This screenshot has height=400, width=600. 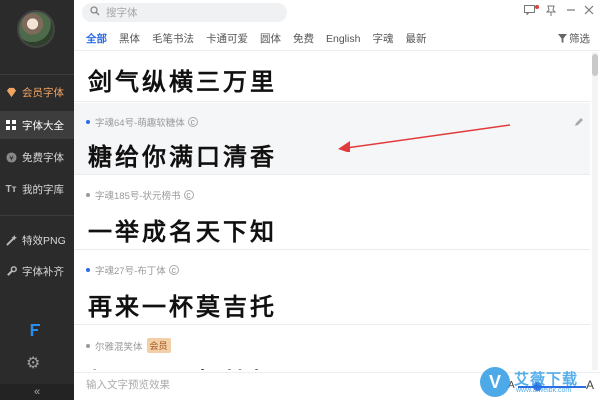 I want to click on sidebar-item-label: 字体大全, so click(x=43, y=125).